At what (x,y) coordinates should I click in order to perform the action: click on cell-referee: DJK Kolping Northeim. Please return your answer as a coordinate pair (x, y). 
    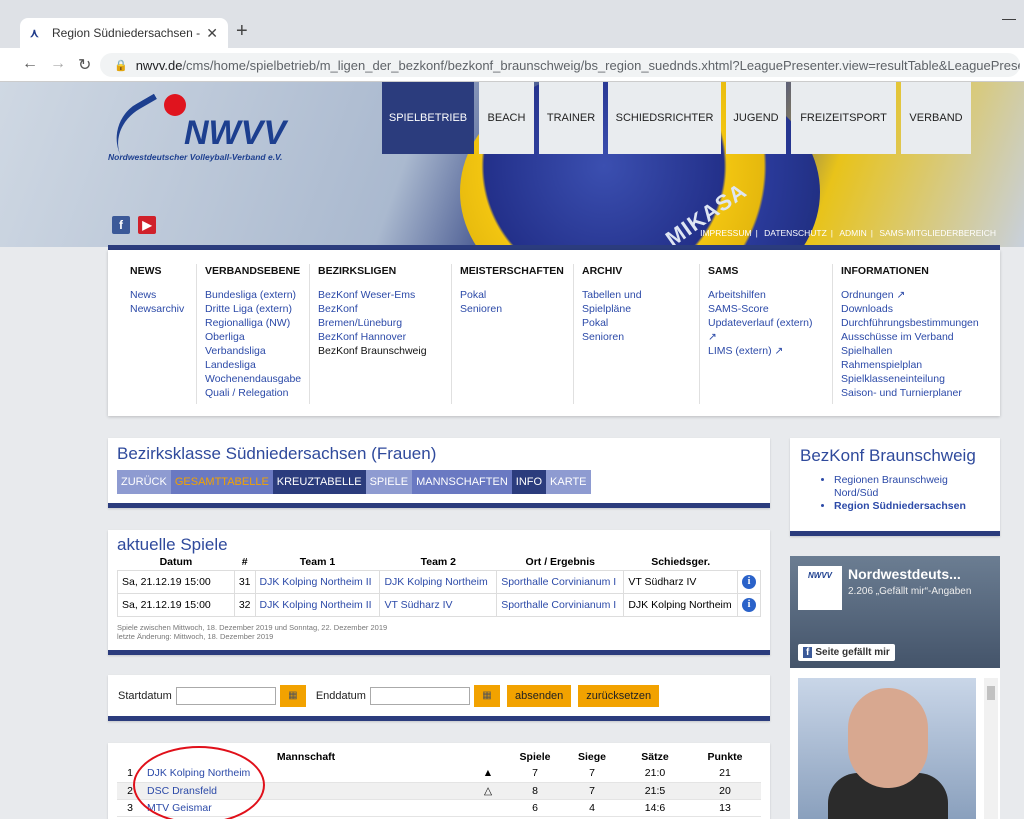
    Looking at the image, I should click on (680, 605).